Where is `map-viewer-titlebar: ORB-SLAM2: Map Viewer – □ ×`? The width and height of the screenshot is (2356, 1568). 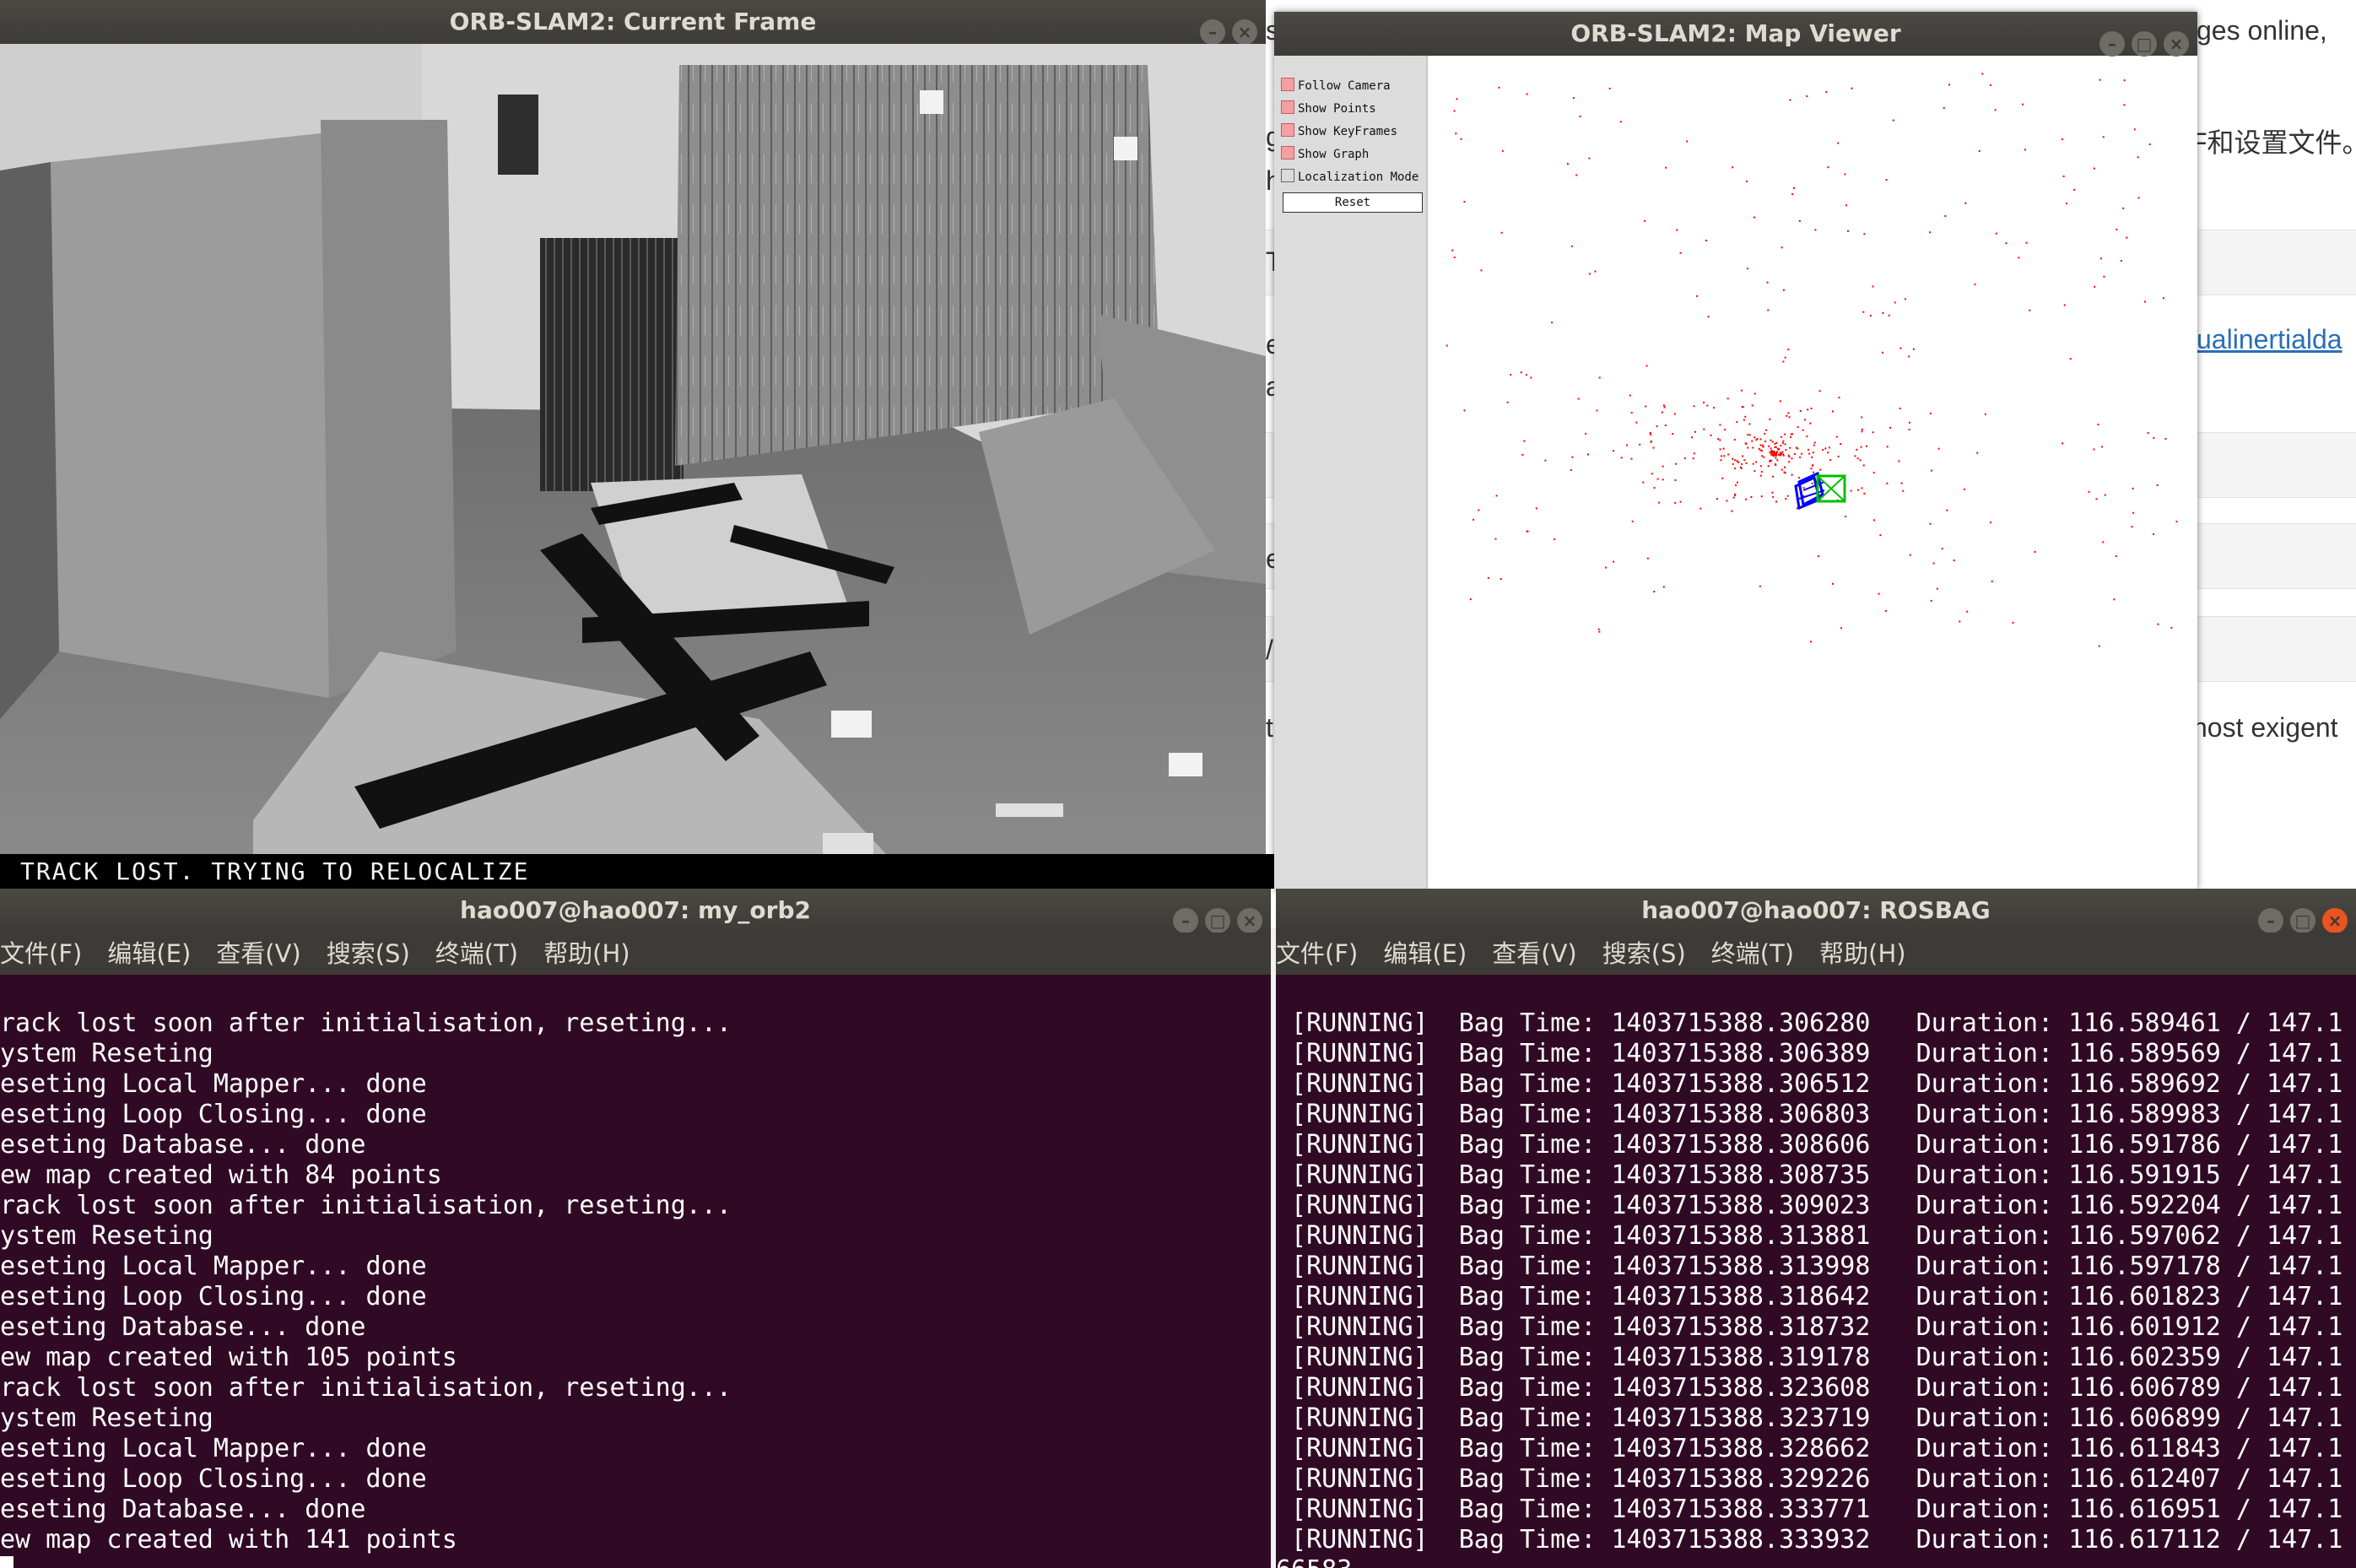
map-viewer-titlebar: ORB-SLAM2: Map Viewer – □ × is located at coordinates (1735, 34).